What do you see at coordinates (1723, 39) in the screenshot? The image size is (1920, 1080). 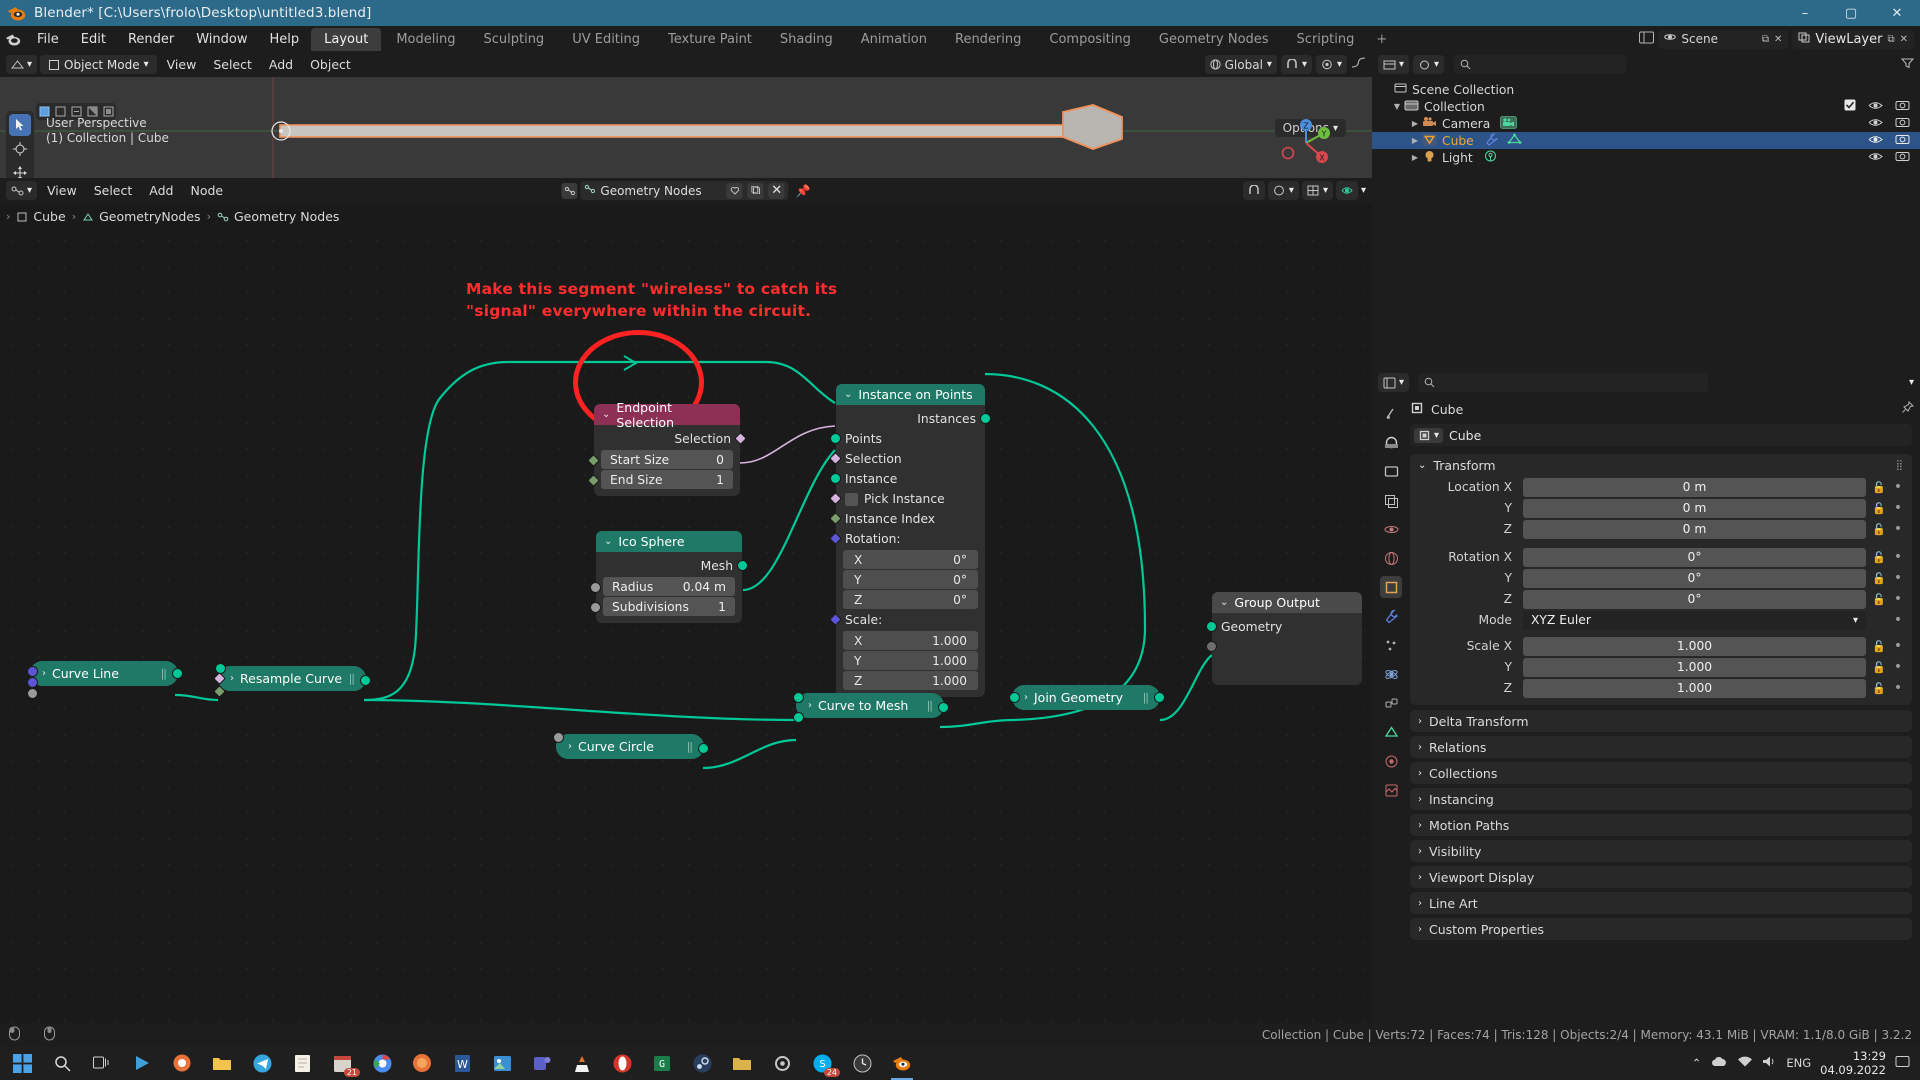 I see `scene-selector: Scene ⧉ ✕` at bounding box center [1723, 39].